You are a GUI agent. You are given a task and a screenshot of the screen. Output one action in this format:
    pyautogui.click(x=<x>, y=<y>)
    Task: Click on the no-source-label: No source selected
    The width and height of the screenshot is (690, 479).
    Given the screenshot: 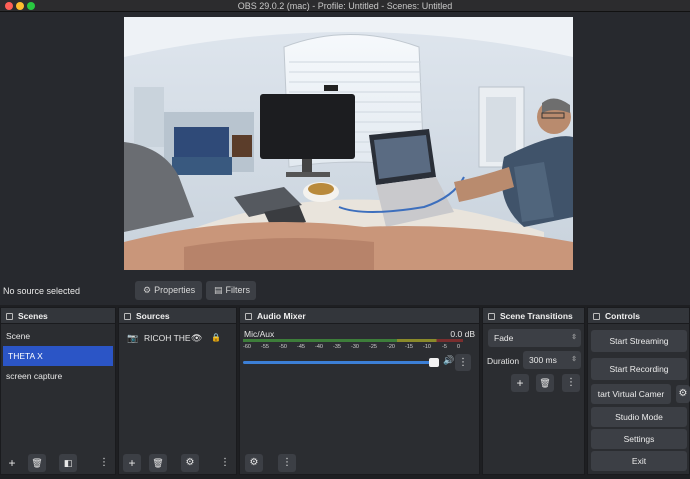 What is the action you would take?
    pyautogui.click(x=42, y=291)
    